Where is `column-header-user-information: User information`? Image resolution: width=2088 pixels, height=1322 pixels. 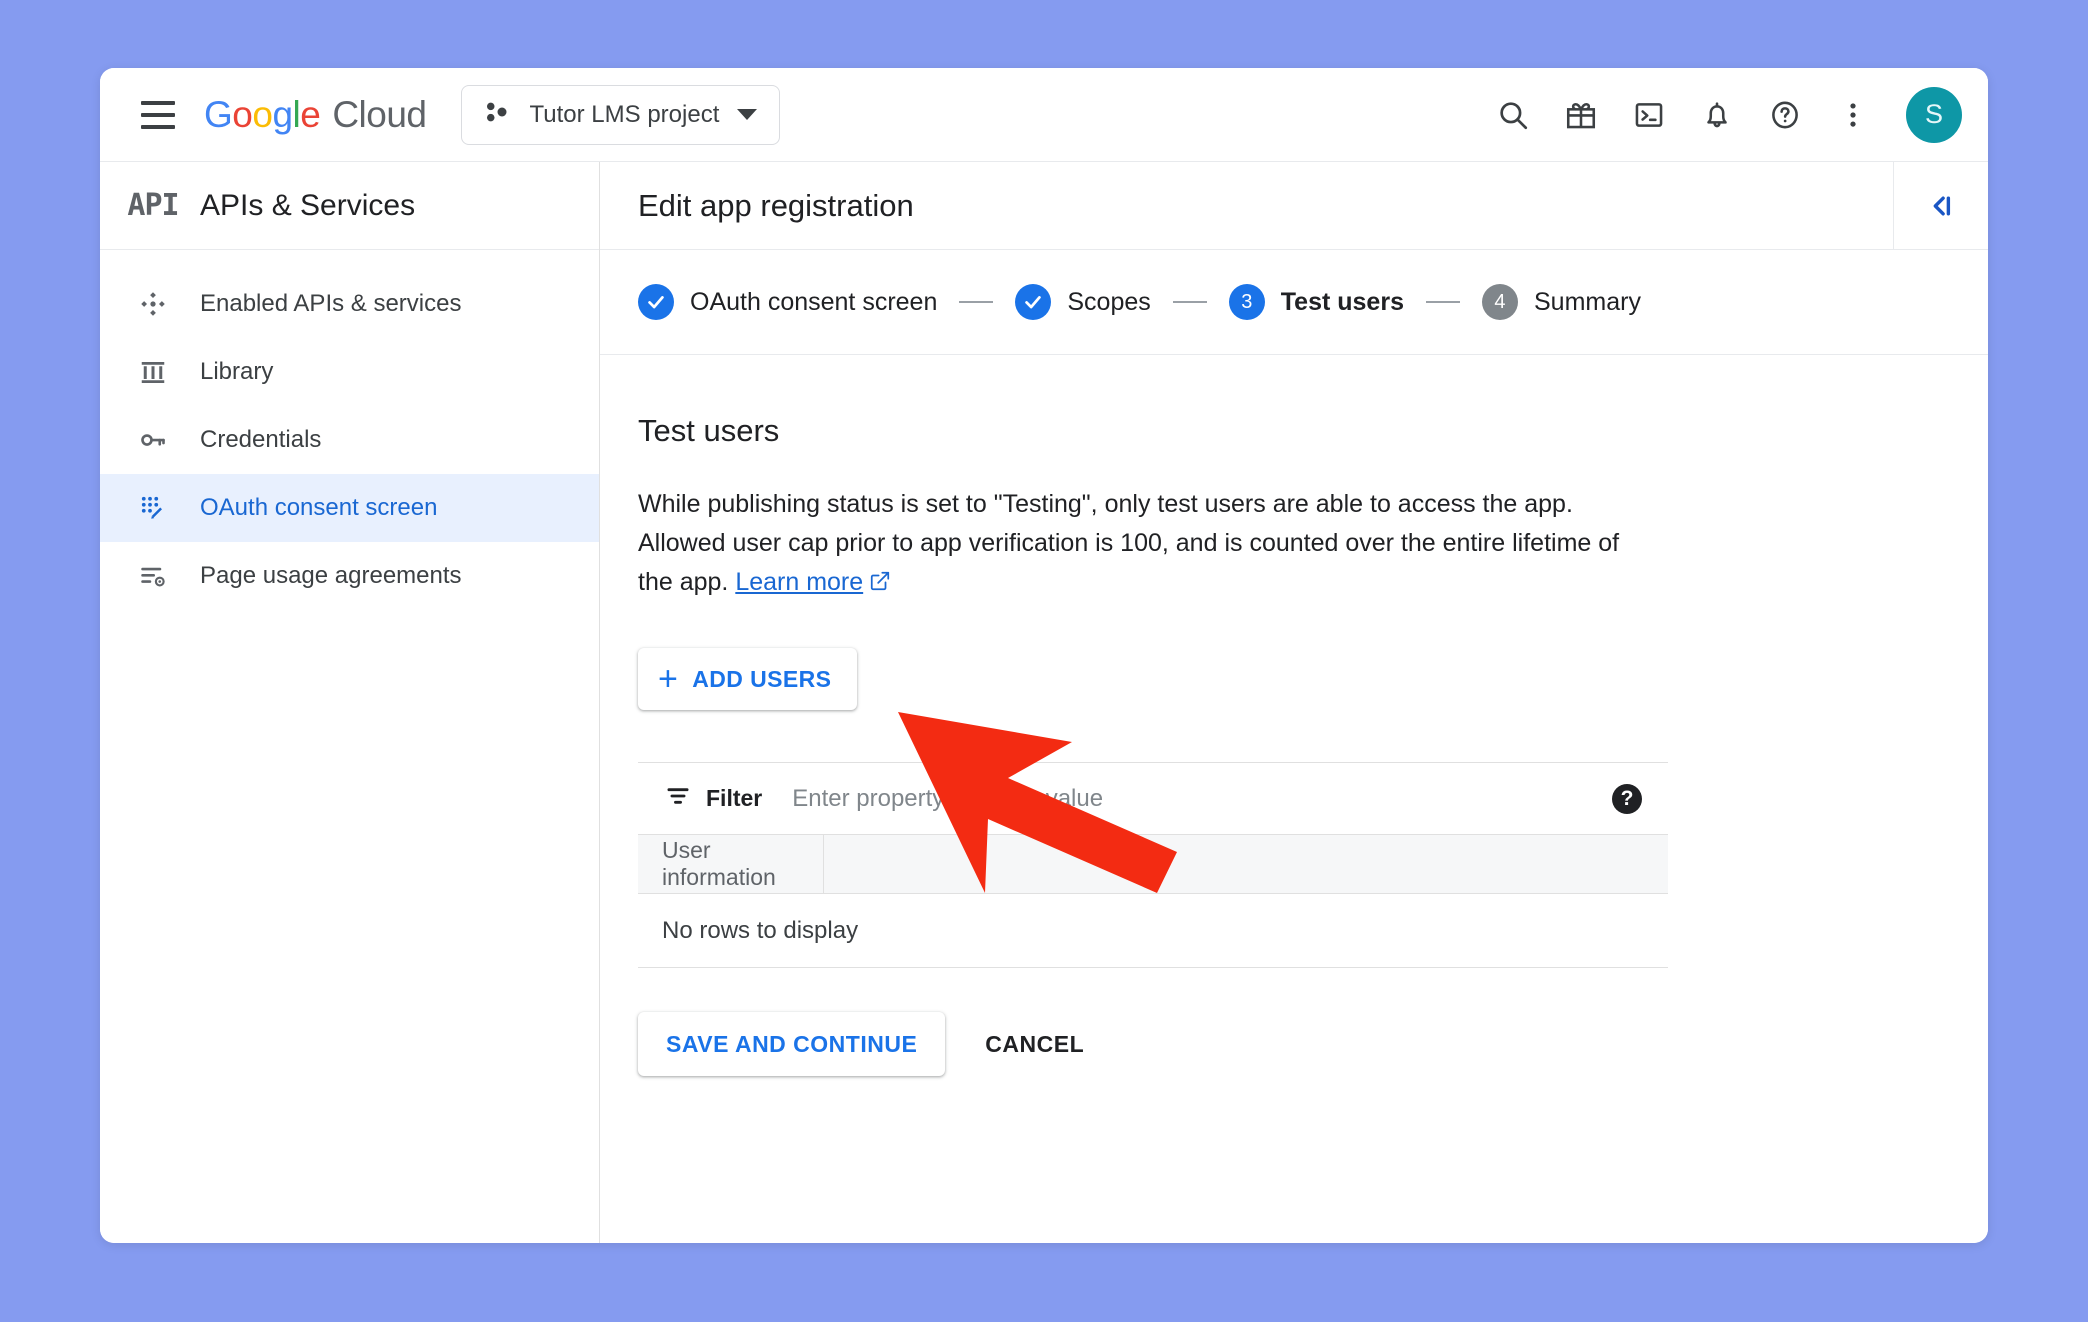 column-header-user-information: User information is located at coordinates (731, 864).